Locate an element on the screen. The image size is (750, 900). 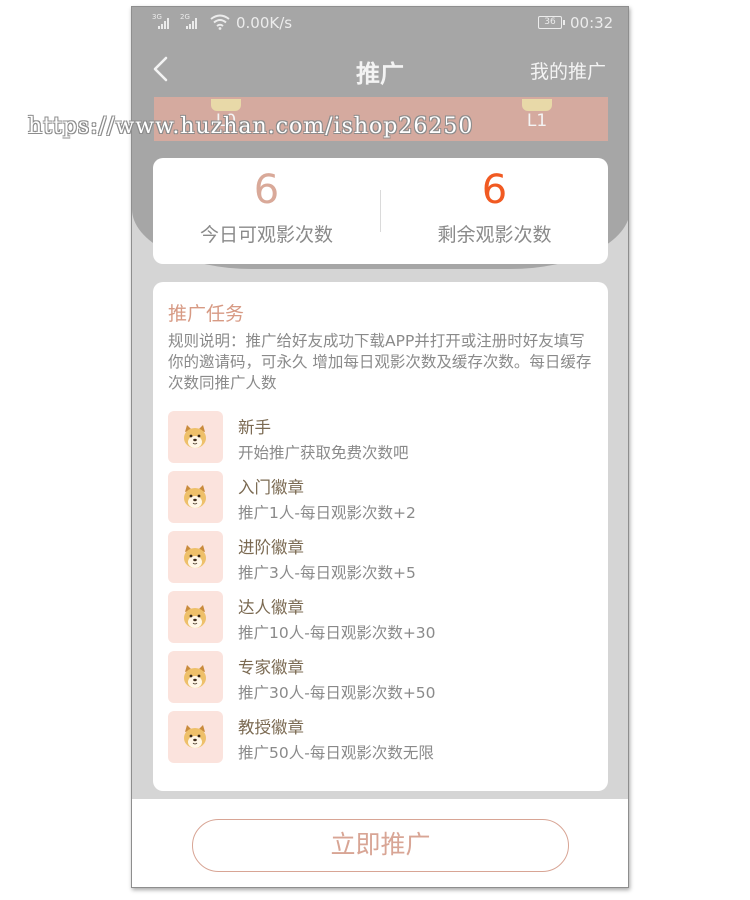
my-promotion-link: 我的推广 is located at coordinates (568, 70).